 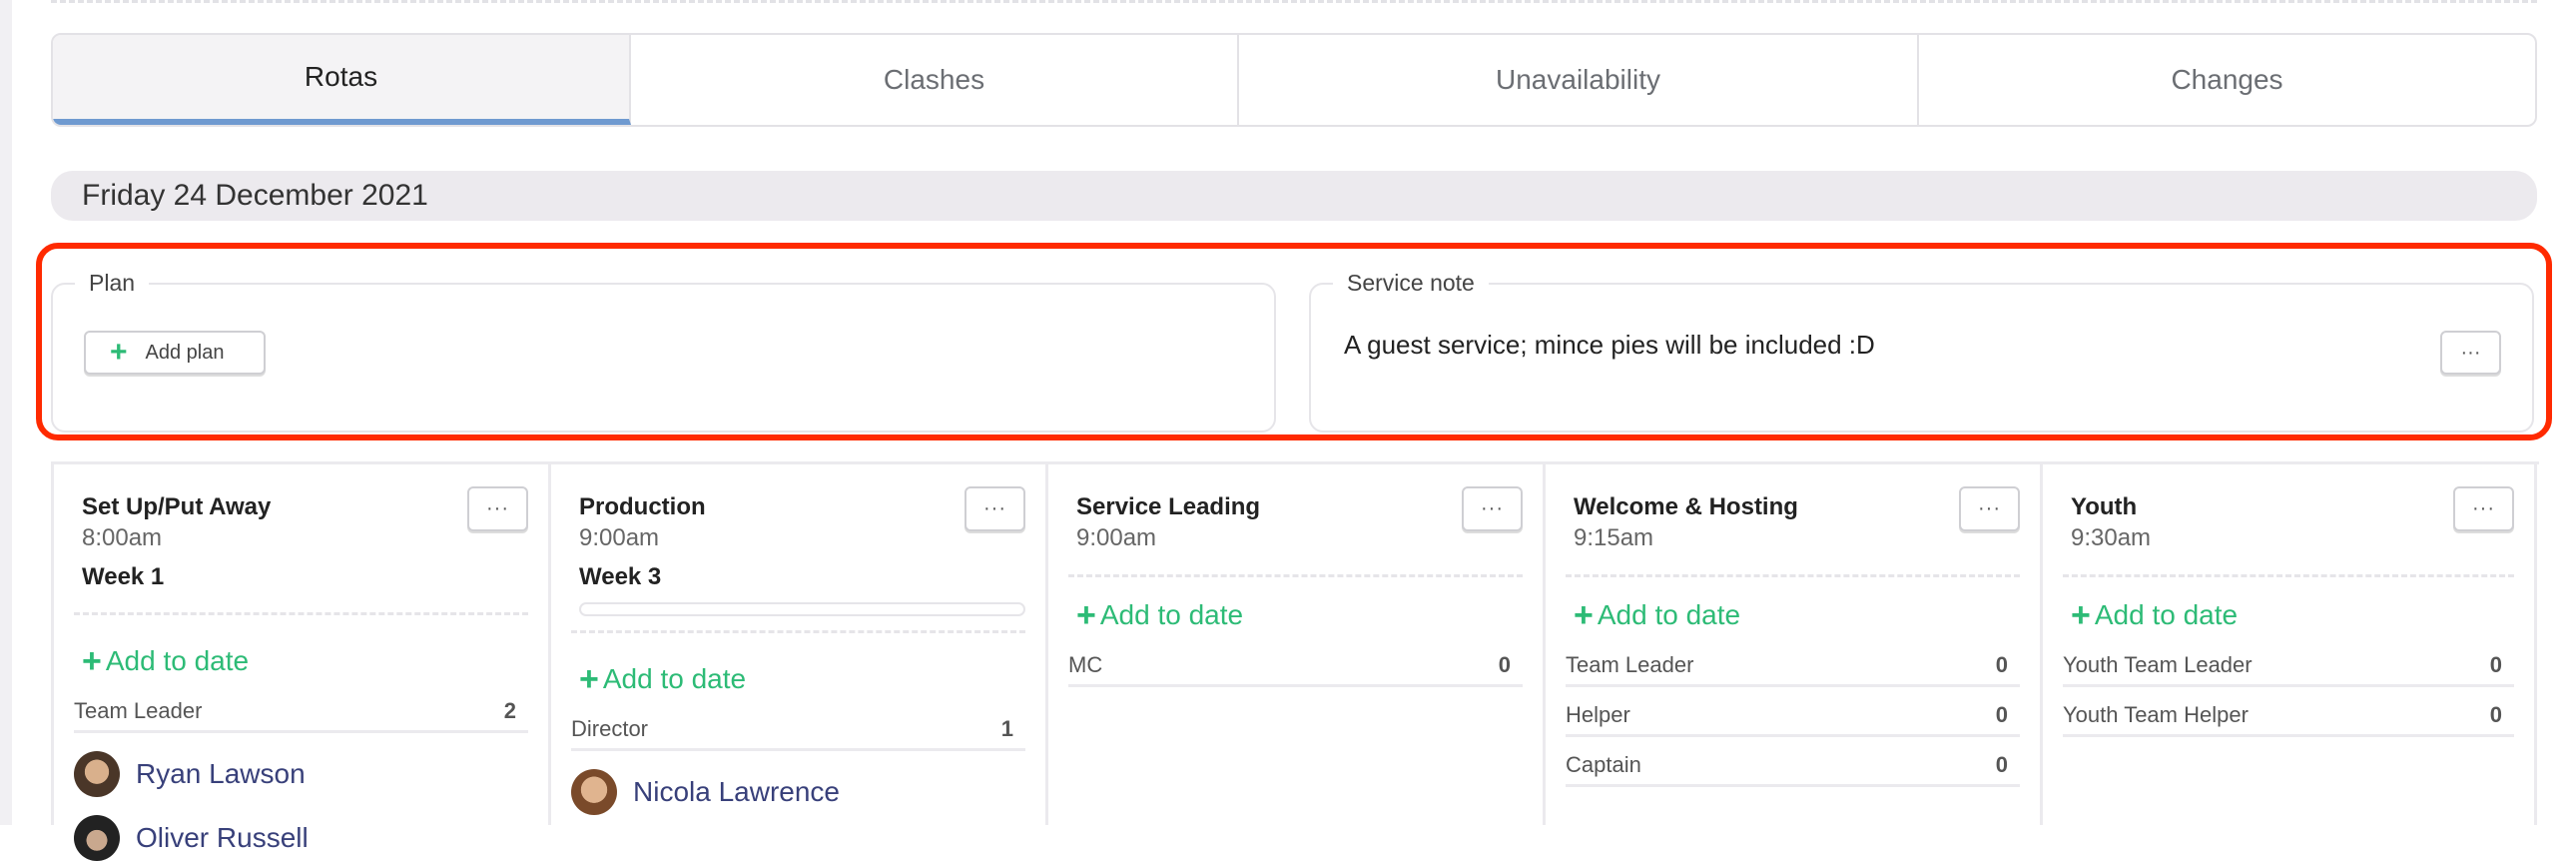 What do you see at coordinates (1294, 196) in the screenshot?
I see `date-header: Friday 24 December 2021` at bounding box center [1294, 196].